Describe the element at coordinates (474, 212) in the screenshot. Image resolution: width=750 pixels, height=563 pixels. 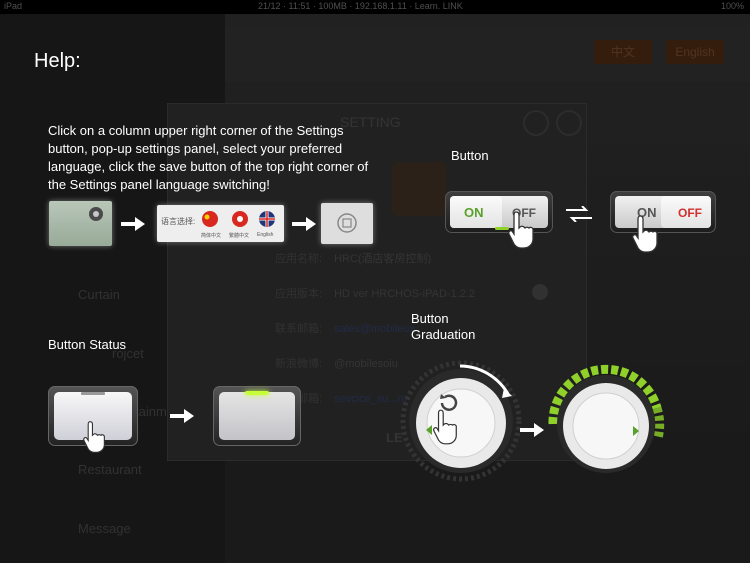
I see `toggle-on-text: ON` at that location.